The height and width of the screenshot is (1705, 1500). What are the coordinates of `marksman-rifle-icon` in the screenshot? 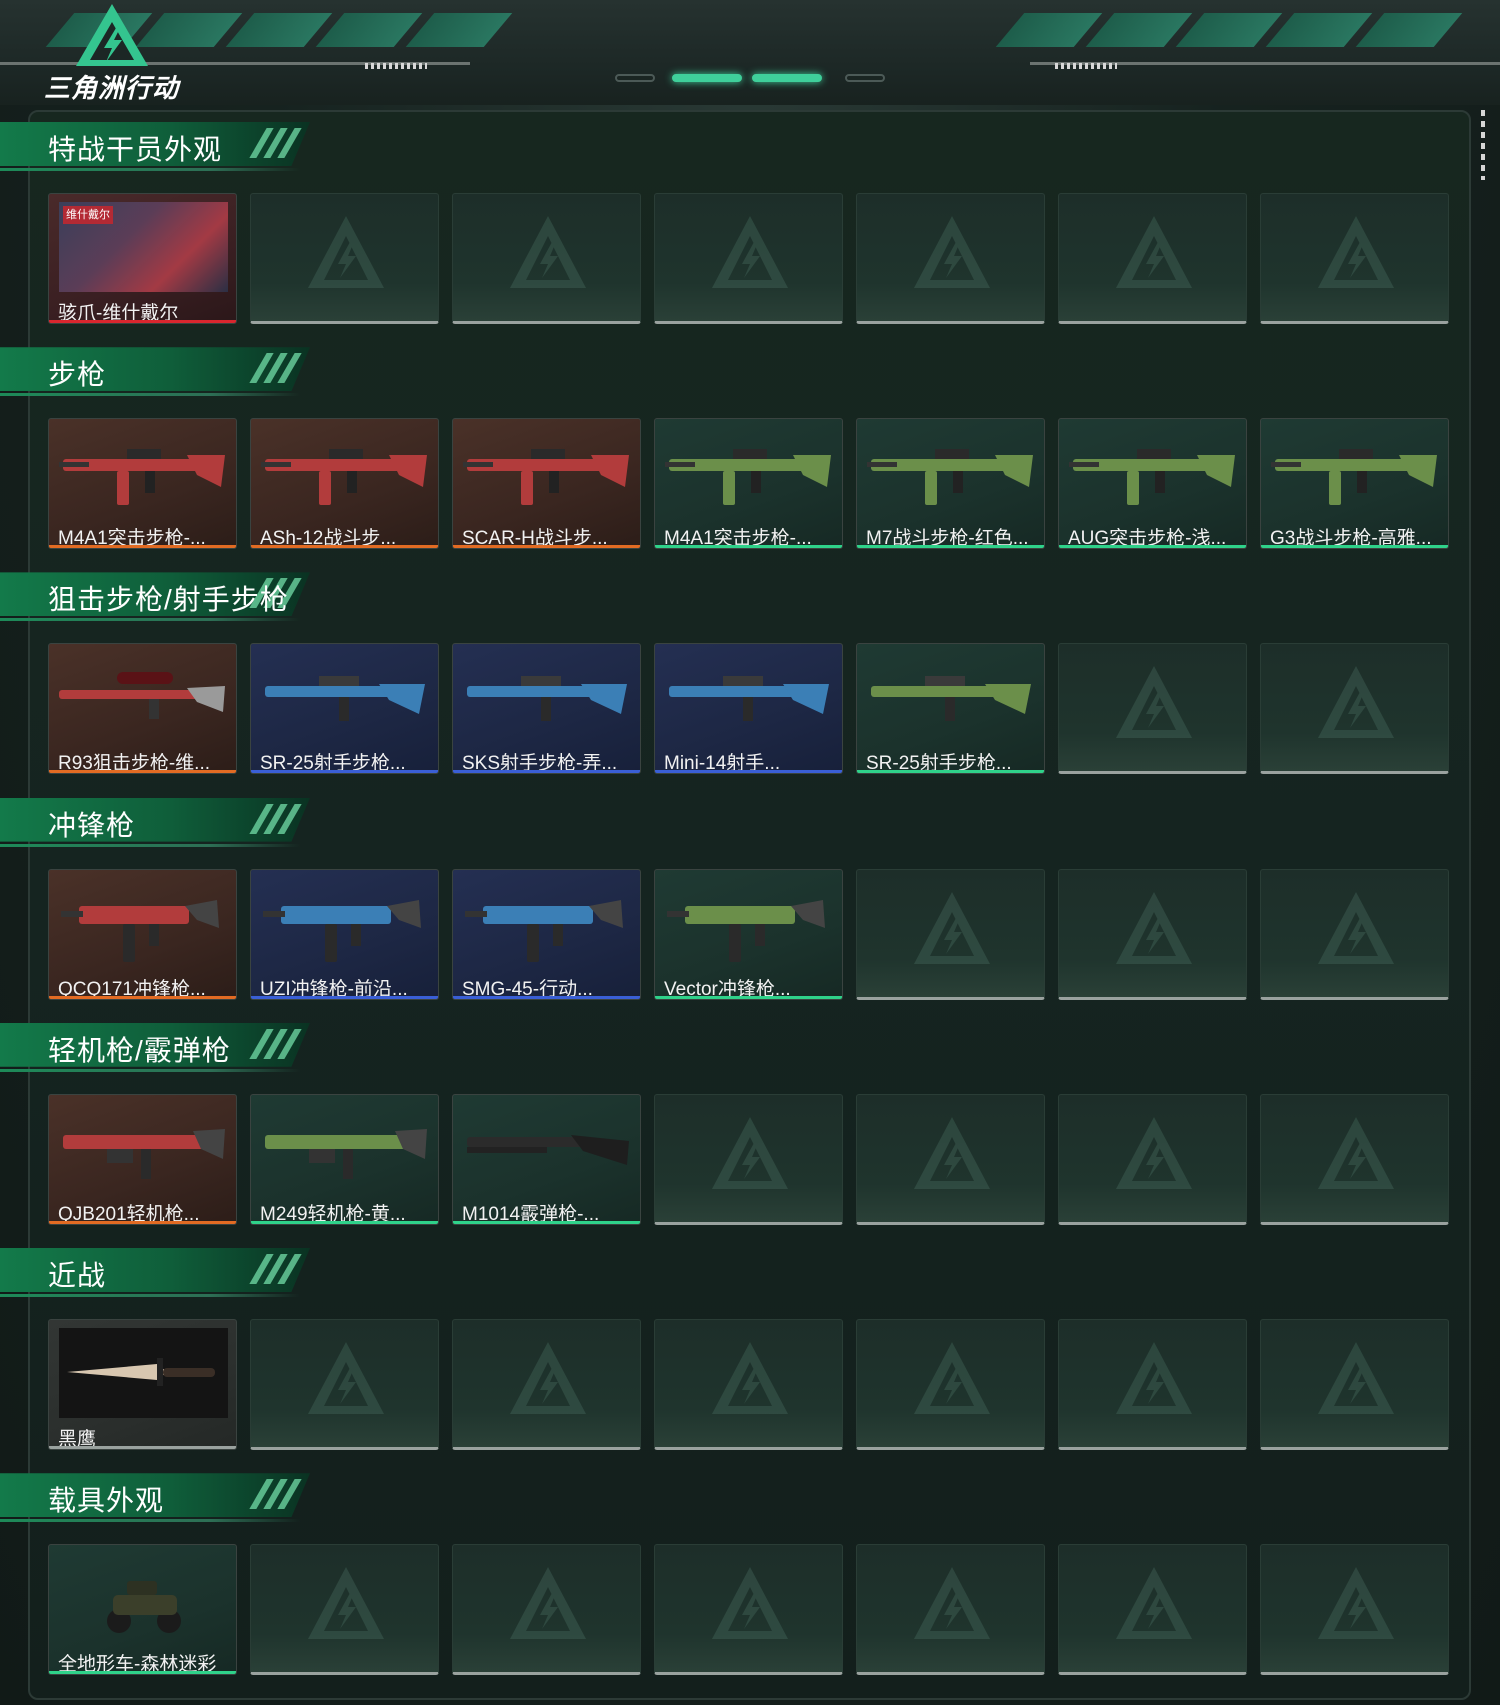 It's located at (951, 699).